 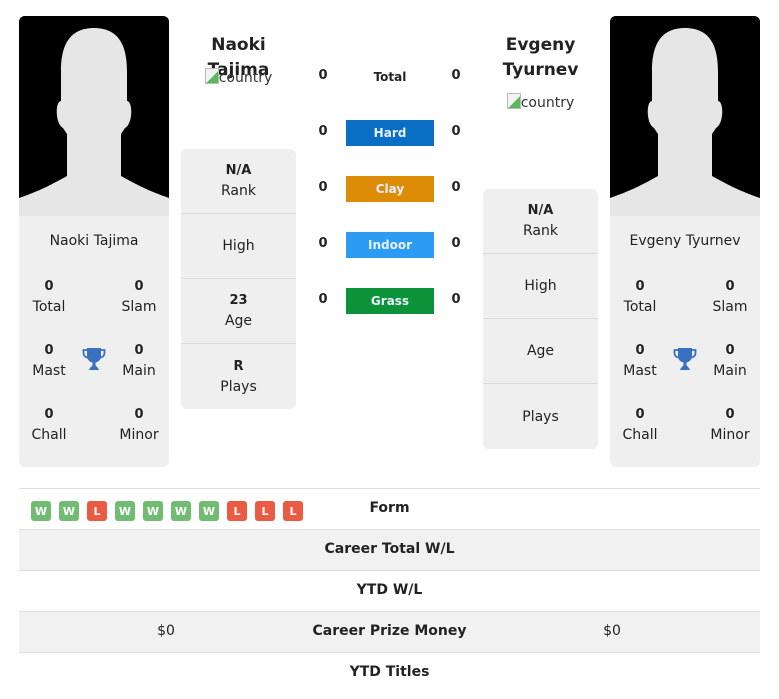 I want to click on h2h-row-total: 0 Total 0, so click(x=390, y=78).